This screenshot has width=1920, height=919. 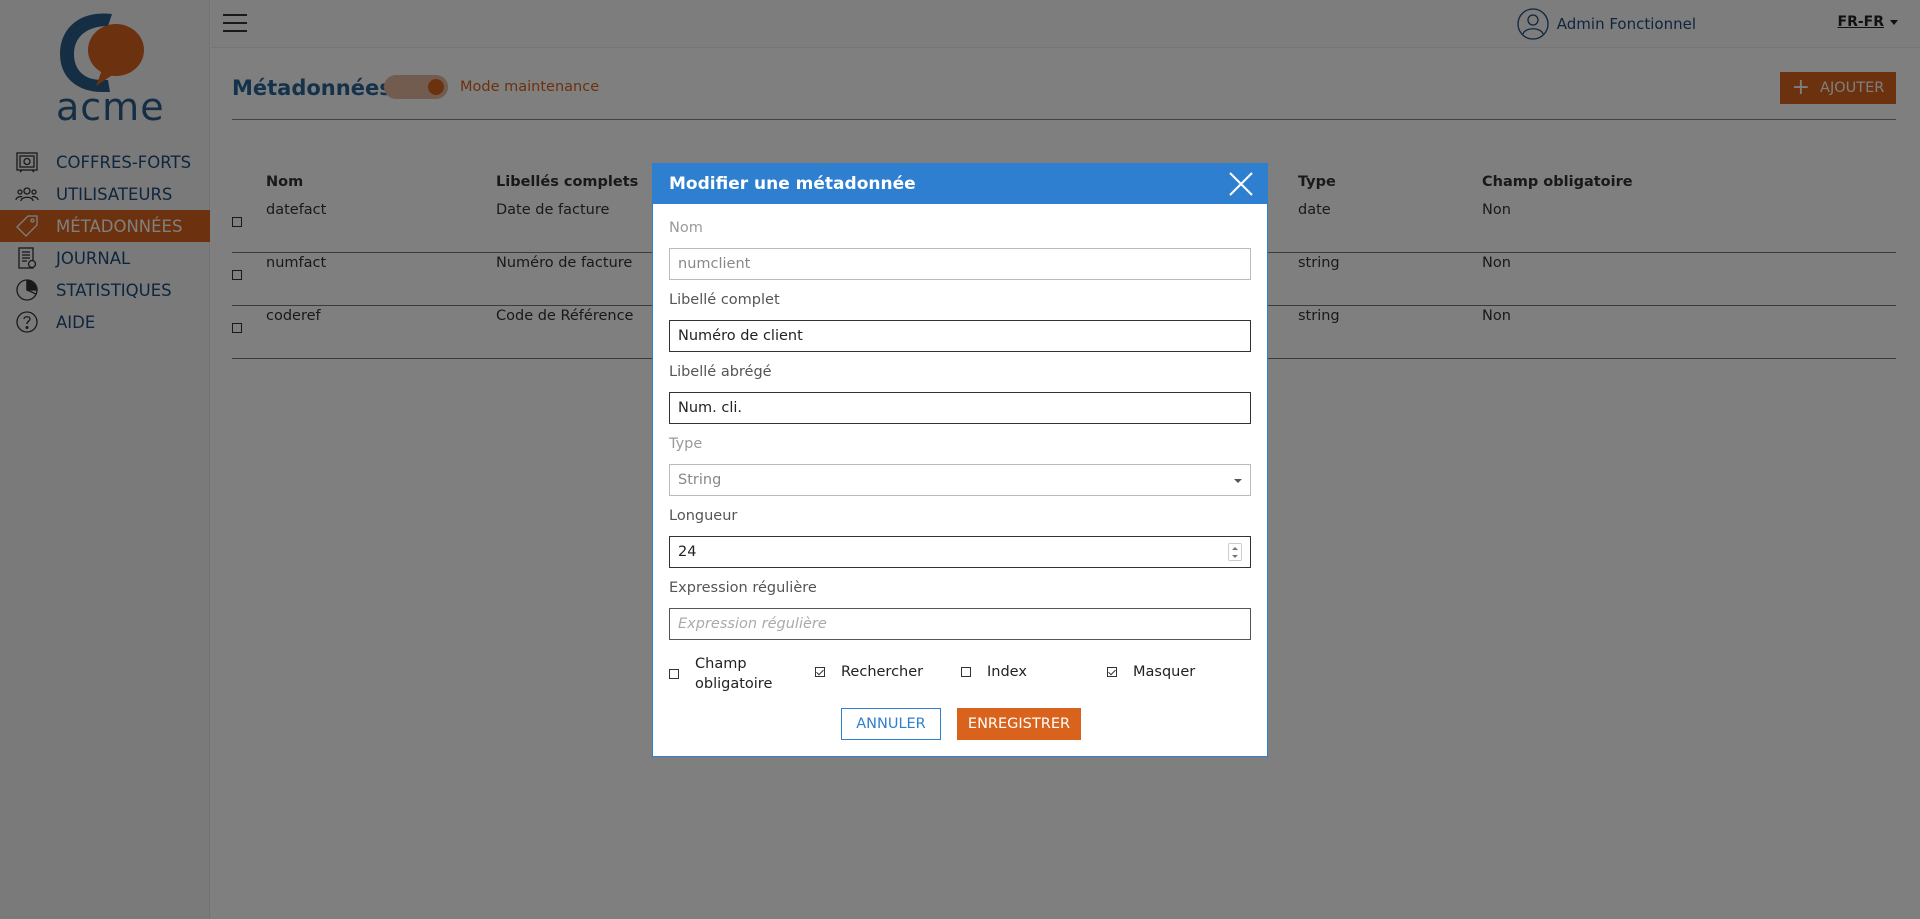 I want to click on regex-label: Expression régulière, so click(x=743, y=588).